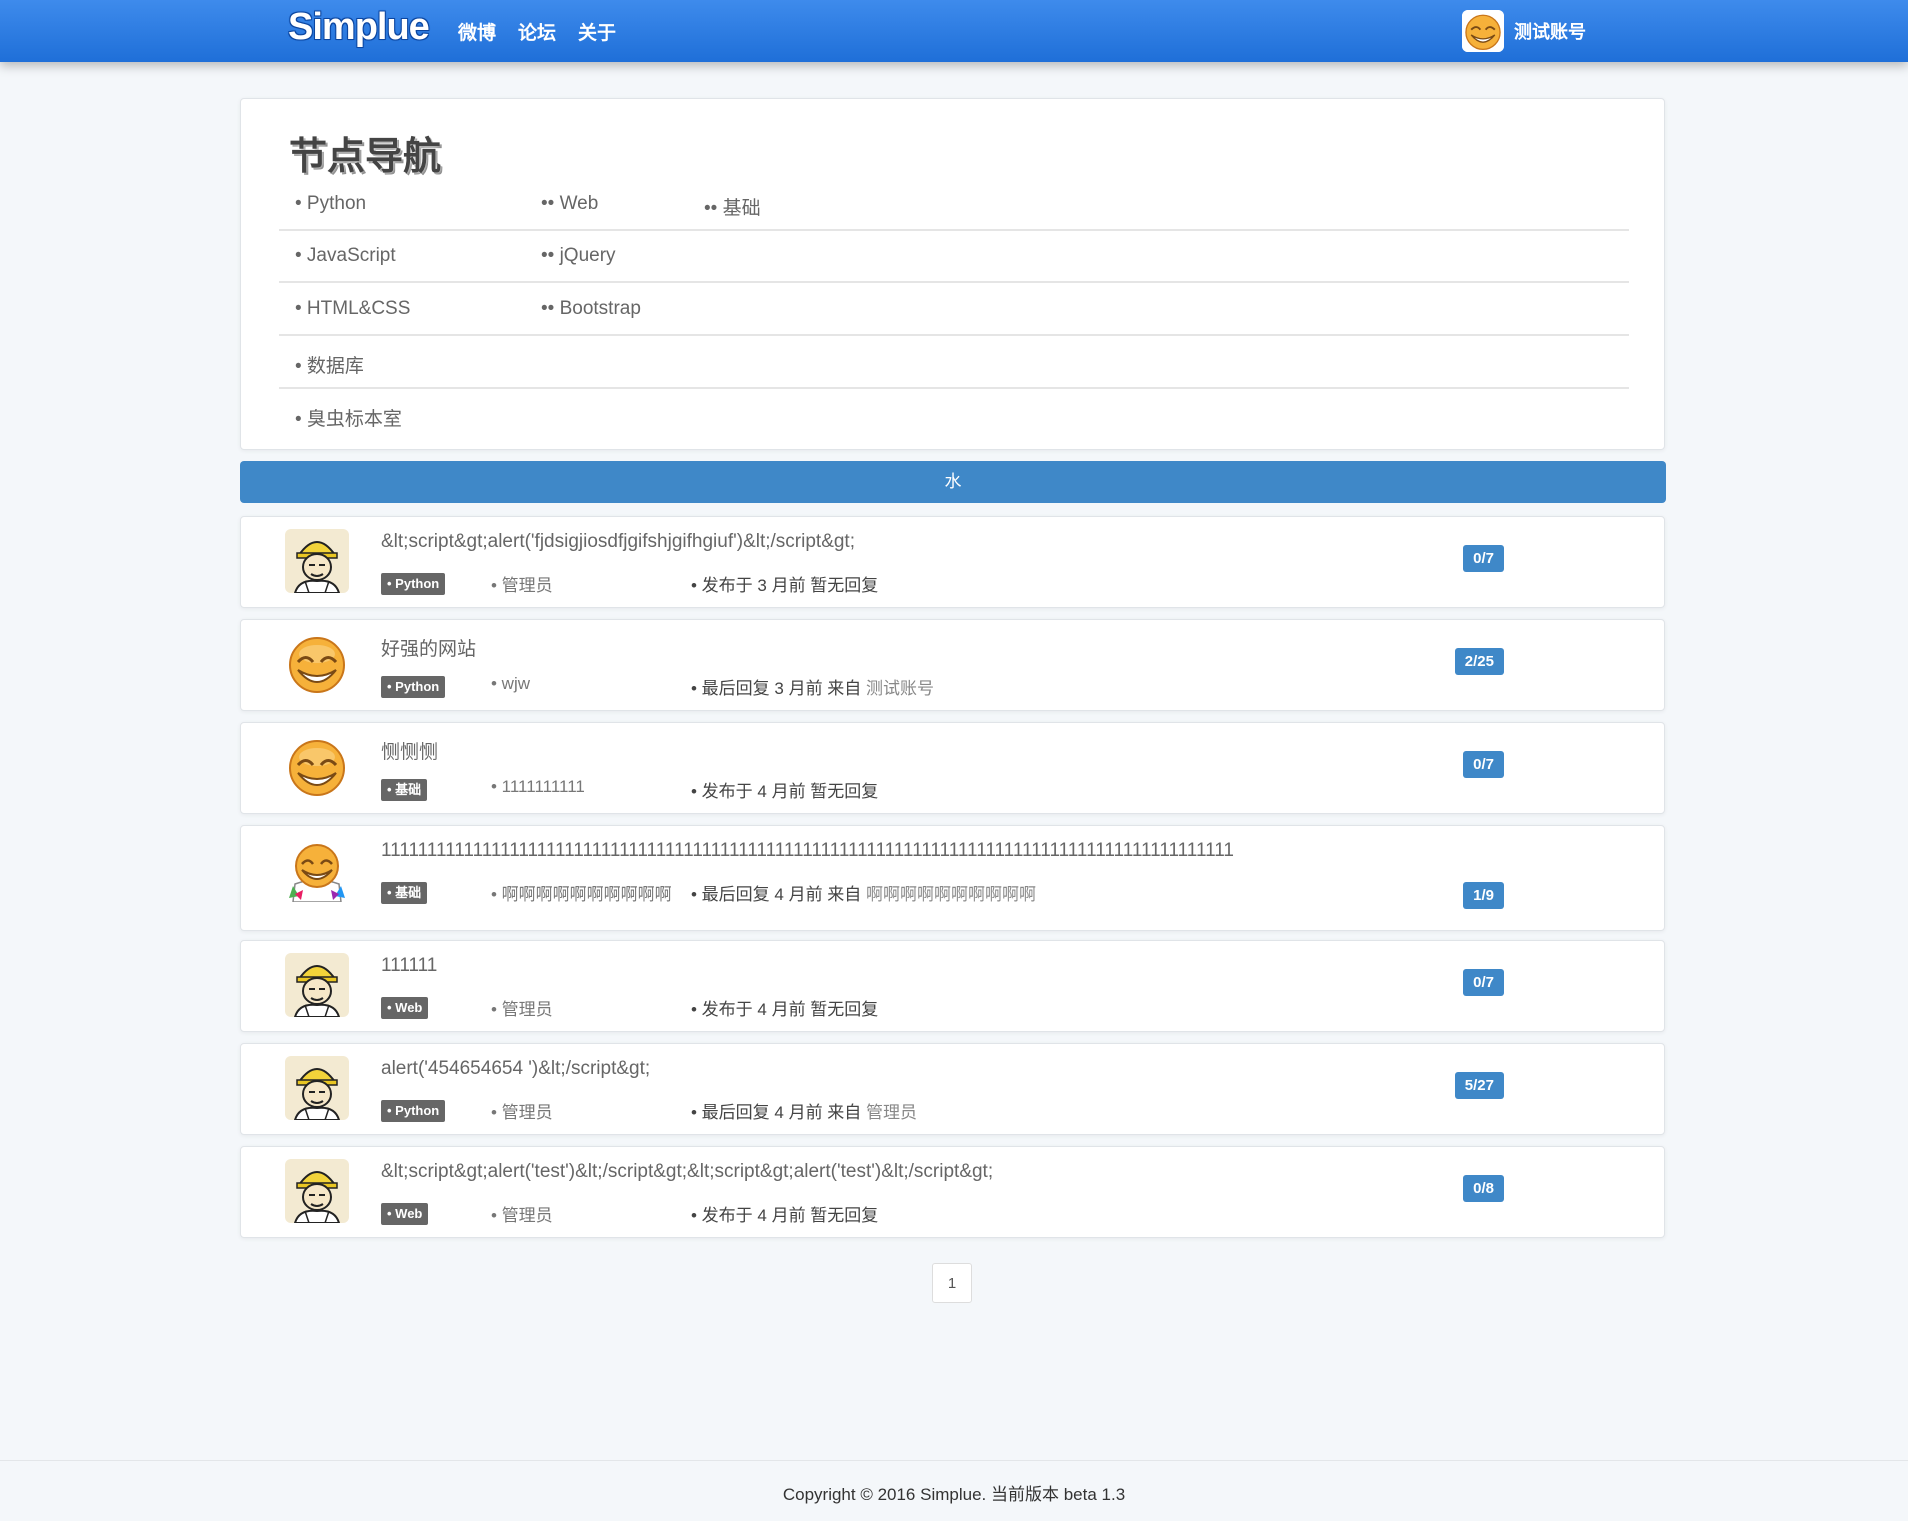 The height and width of the screenshot is (1521, 1908). What do you see at coordinates (591, 309) in the screenshot?
I see `node-bootstrap: •• Bootstrap` at bounding box center [591, 309].